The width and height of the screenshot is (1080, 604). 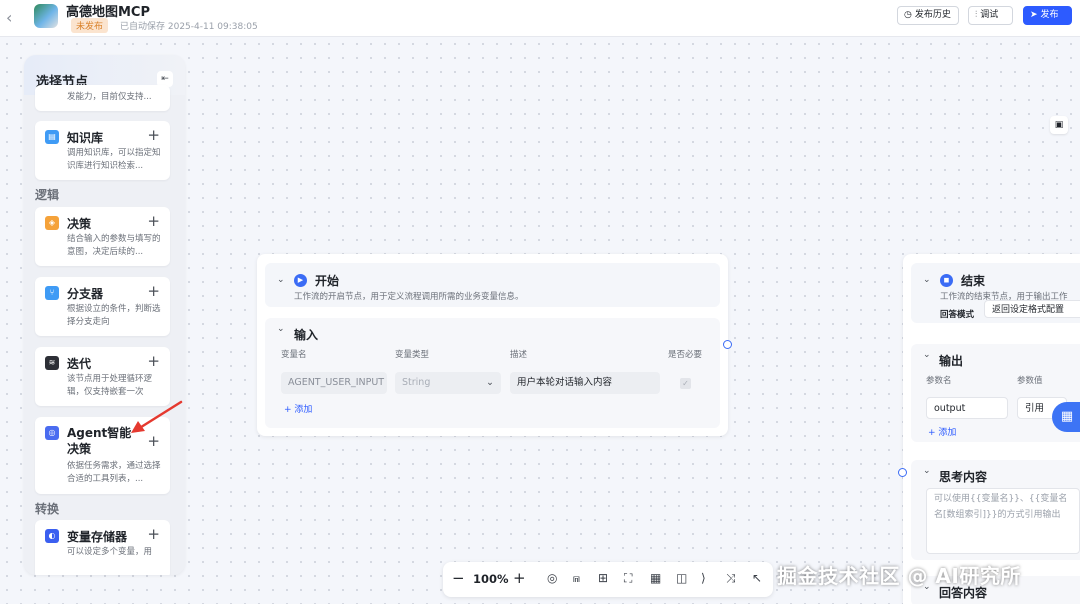 I want to click on reply-mode-select: 返回设定格式配置, so click(x=1032, y=309).